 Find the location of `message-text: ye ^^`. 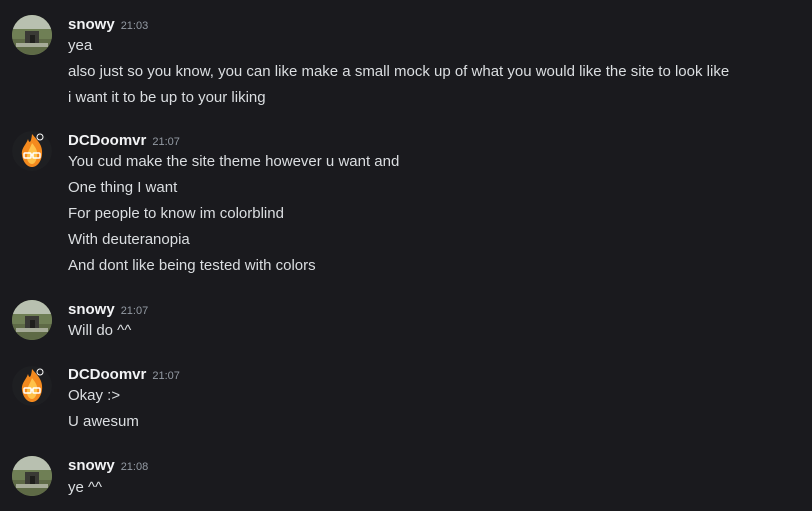

message-text: ye ^^ is located at coordinates (85, 487).